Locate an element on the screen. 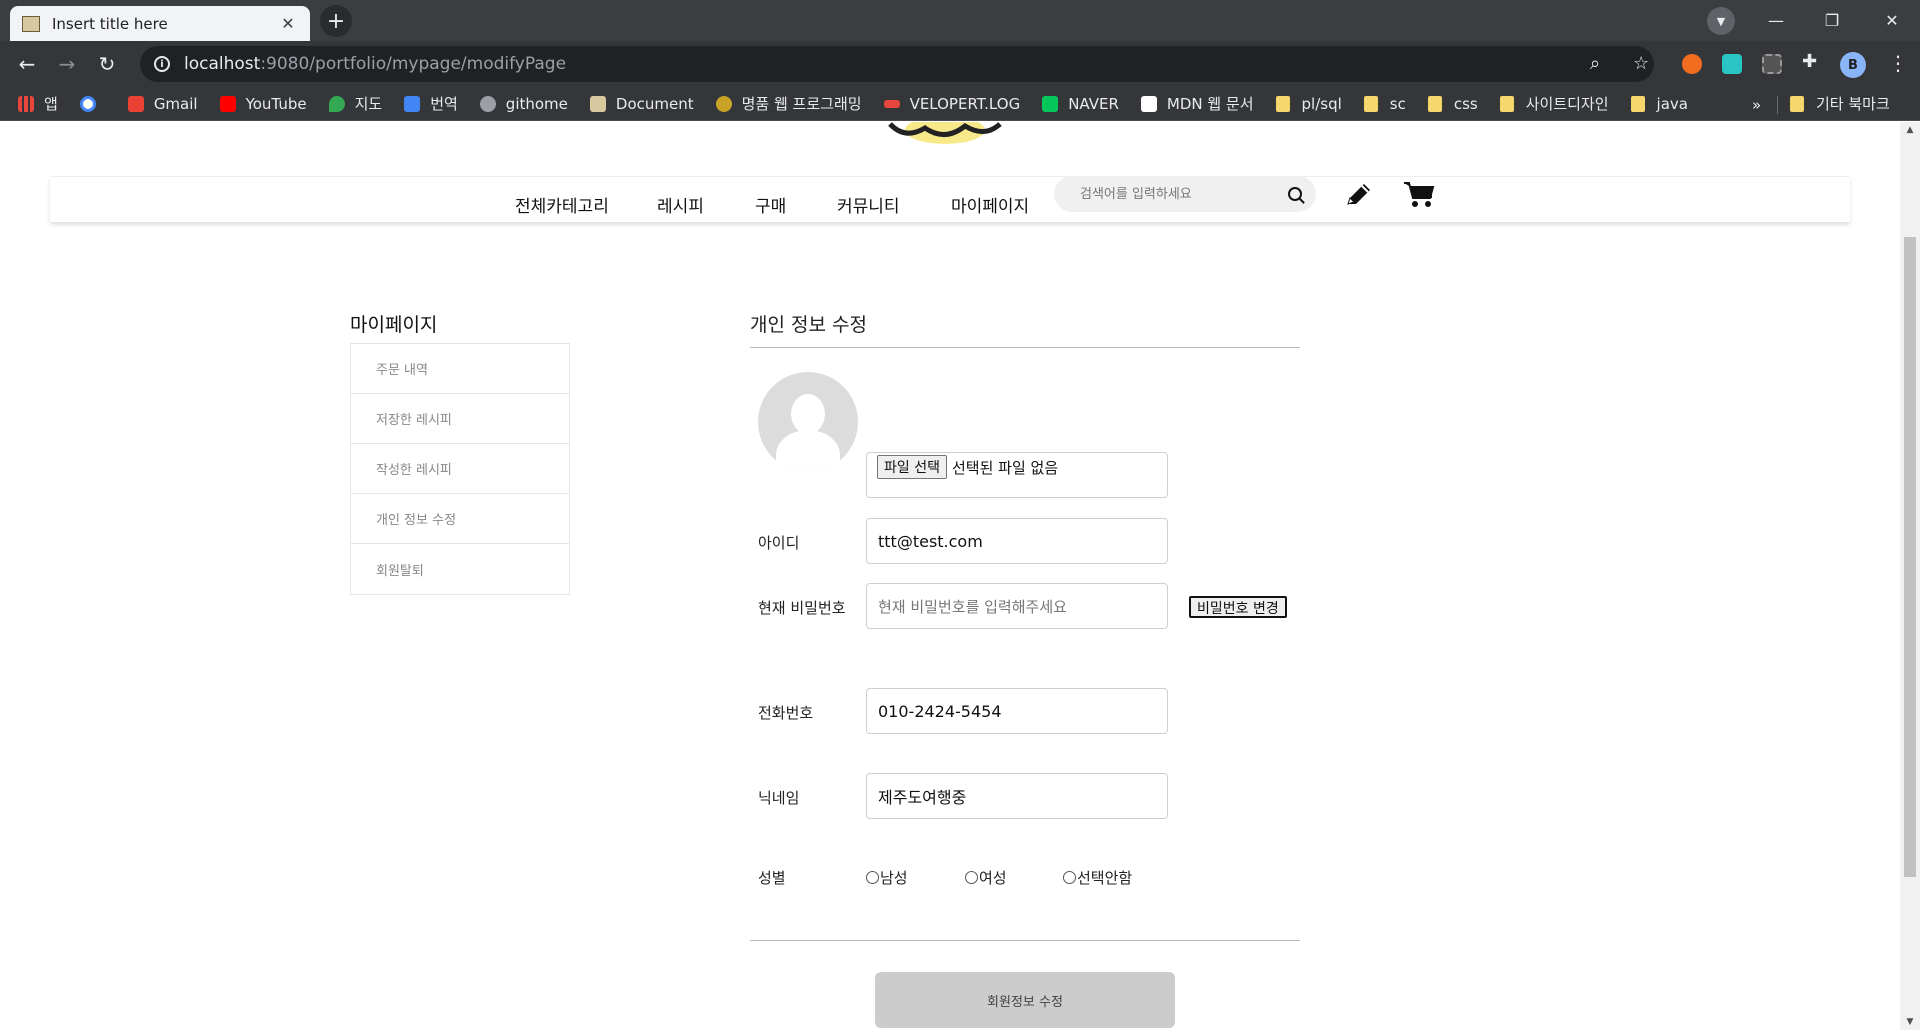 The width and height of the screenshot is (1920, 1030). browser-tabbar: Insert title here ✕ + ▼ — ❐ ✕ is located at coordinates (960, 20).